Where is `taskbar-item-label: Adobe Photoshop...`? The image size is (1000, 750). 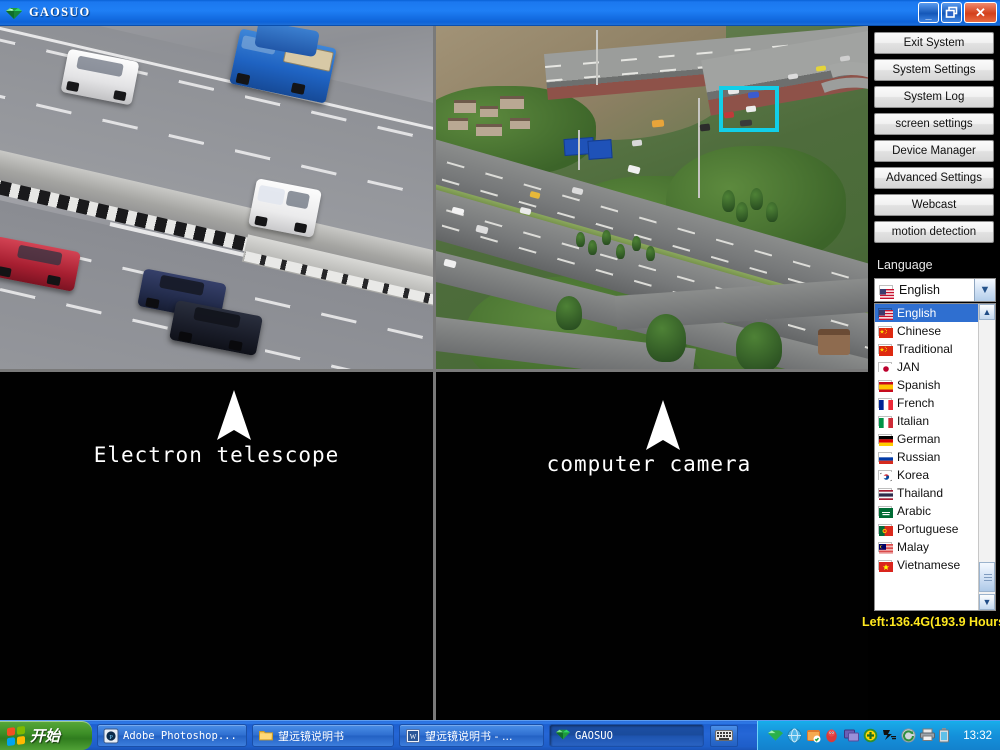
taskbar-item-label: Adobe Photoshop... is located at coordinates (180, 735).